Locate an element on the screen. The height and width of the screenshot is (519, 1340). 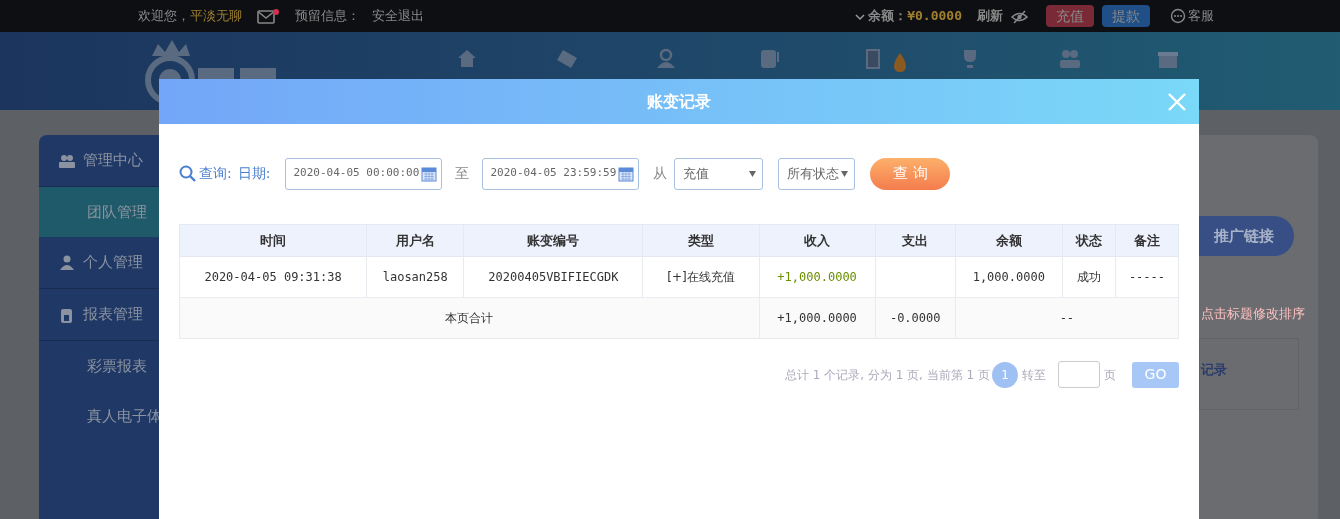
table-cell: ----- is located at coordinates (1147, 277).